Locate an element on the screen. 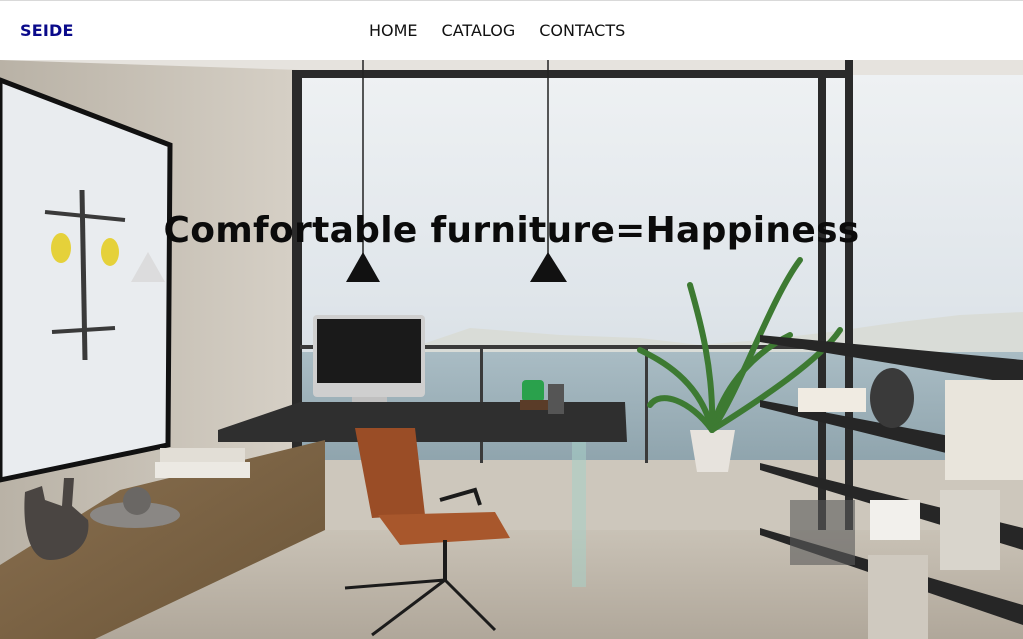 Image resolution: width=1023 pixels, height=639 pixels. nav-link-catalog: CATALOG is located at coordinates (479, 31).